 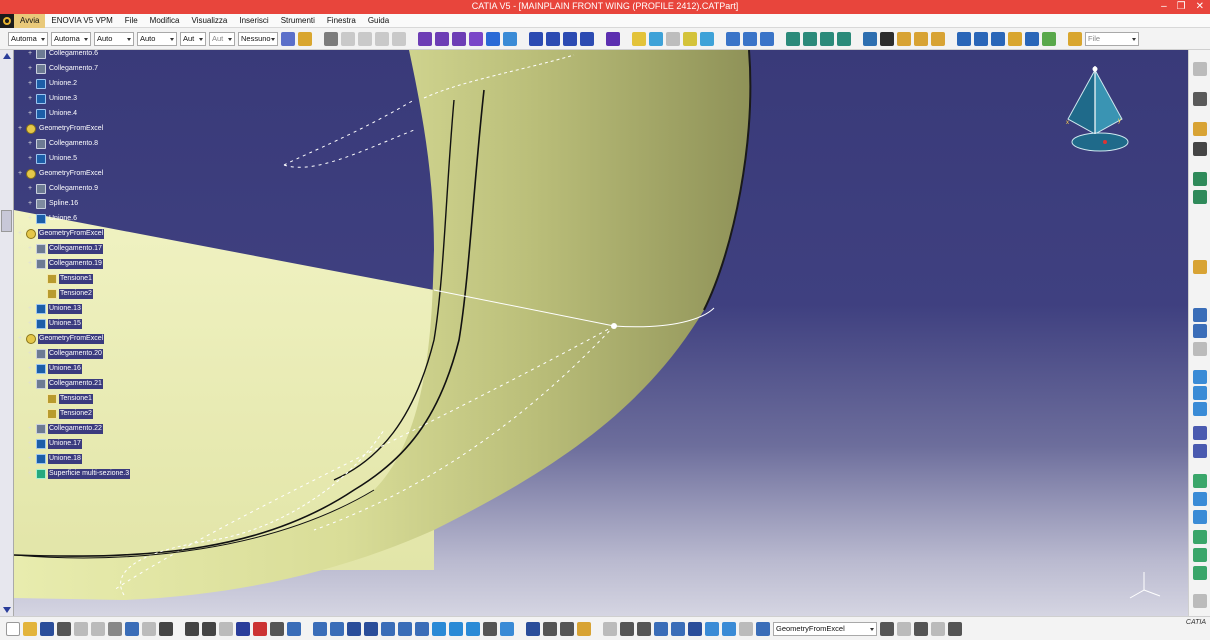 I want to click on update-icon, so click(x=1049, y=38).